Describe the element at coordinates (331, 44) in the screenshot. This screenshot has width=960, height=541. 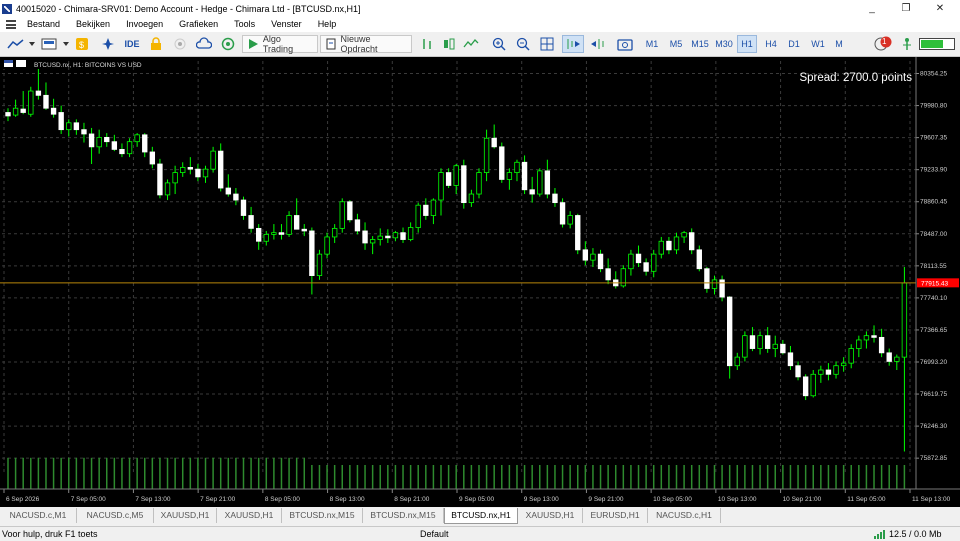
I see `new-order-icon` at that location.